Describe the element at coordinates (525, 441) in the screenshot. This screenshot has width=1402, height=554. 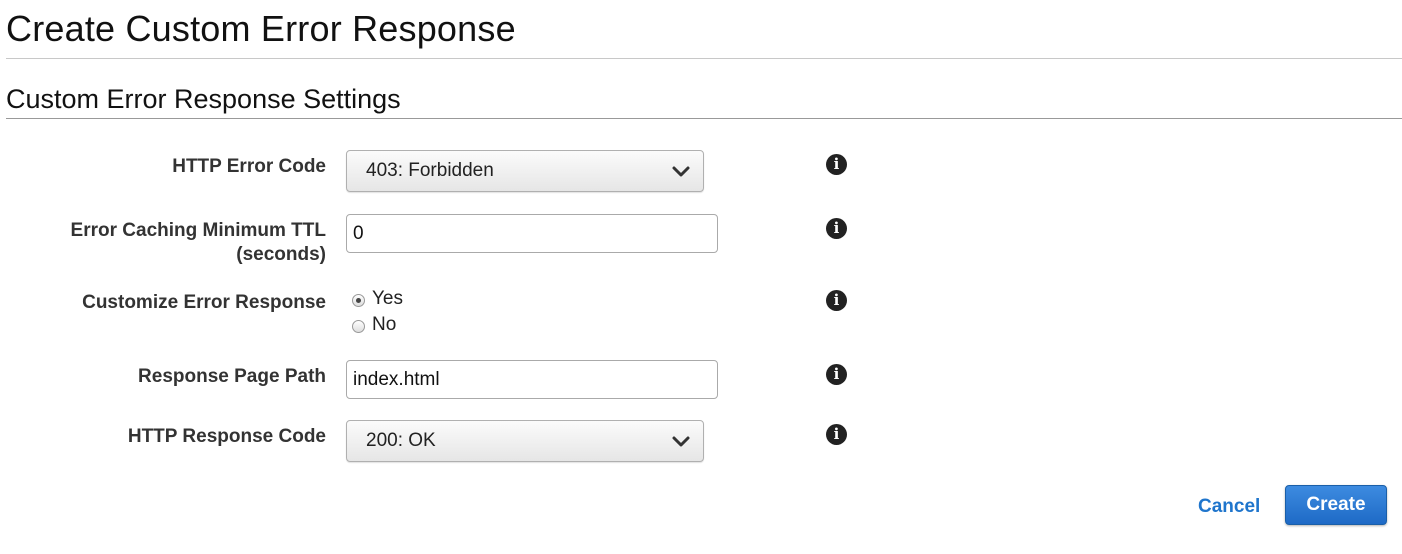
I see `http-response-code-select: 200: OK` at that location.